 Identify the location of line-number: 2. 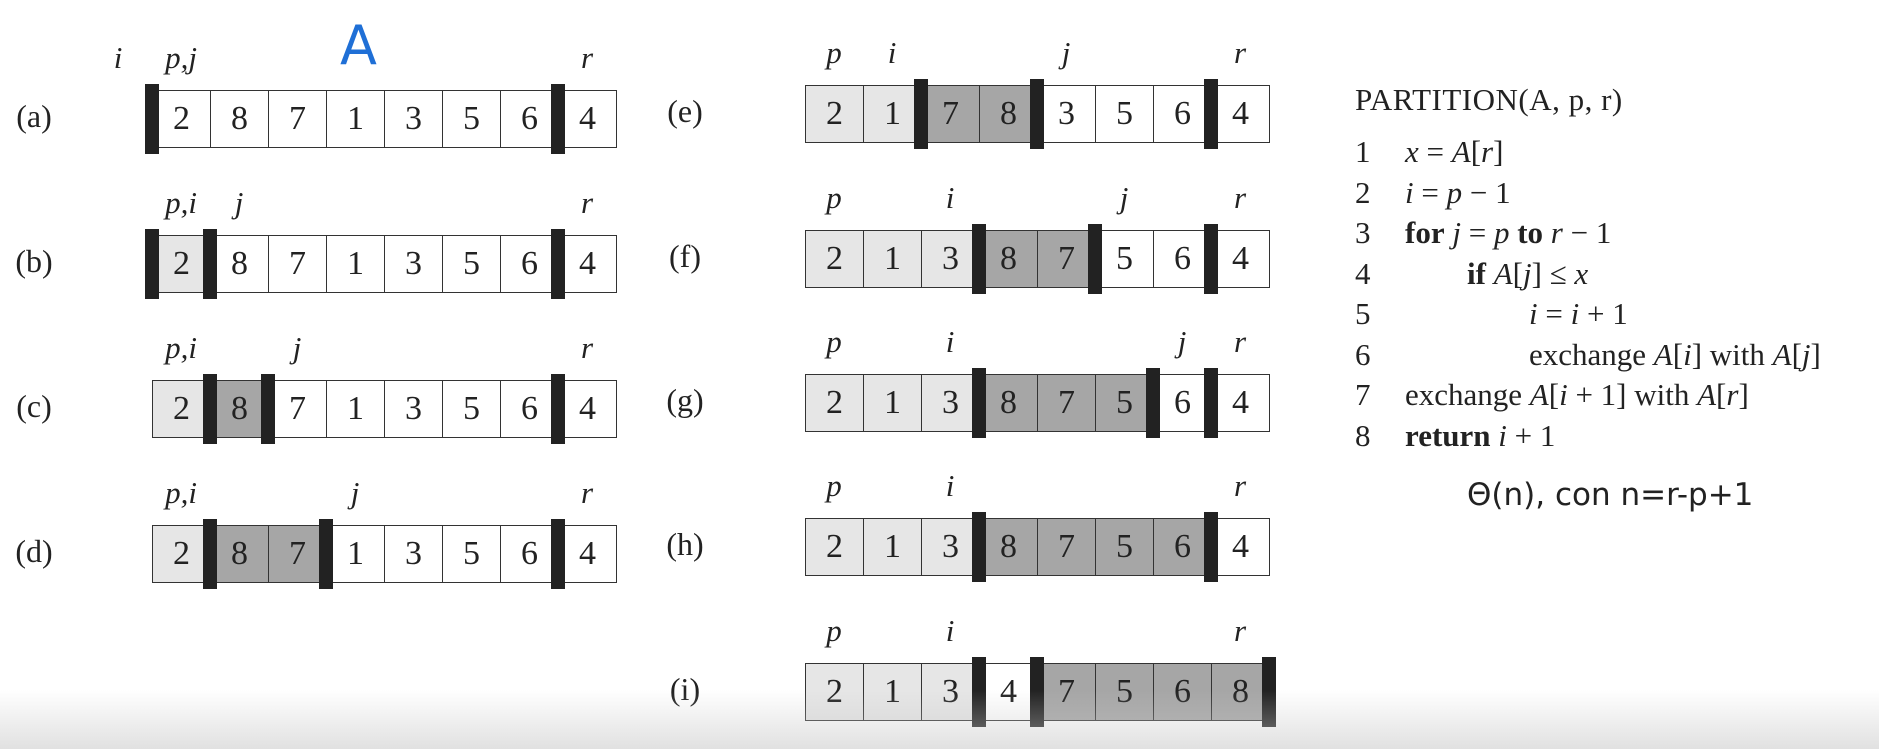
(1363, 192).